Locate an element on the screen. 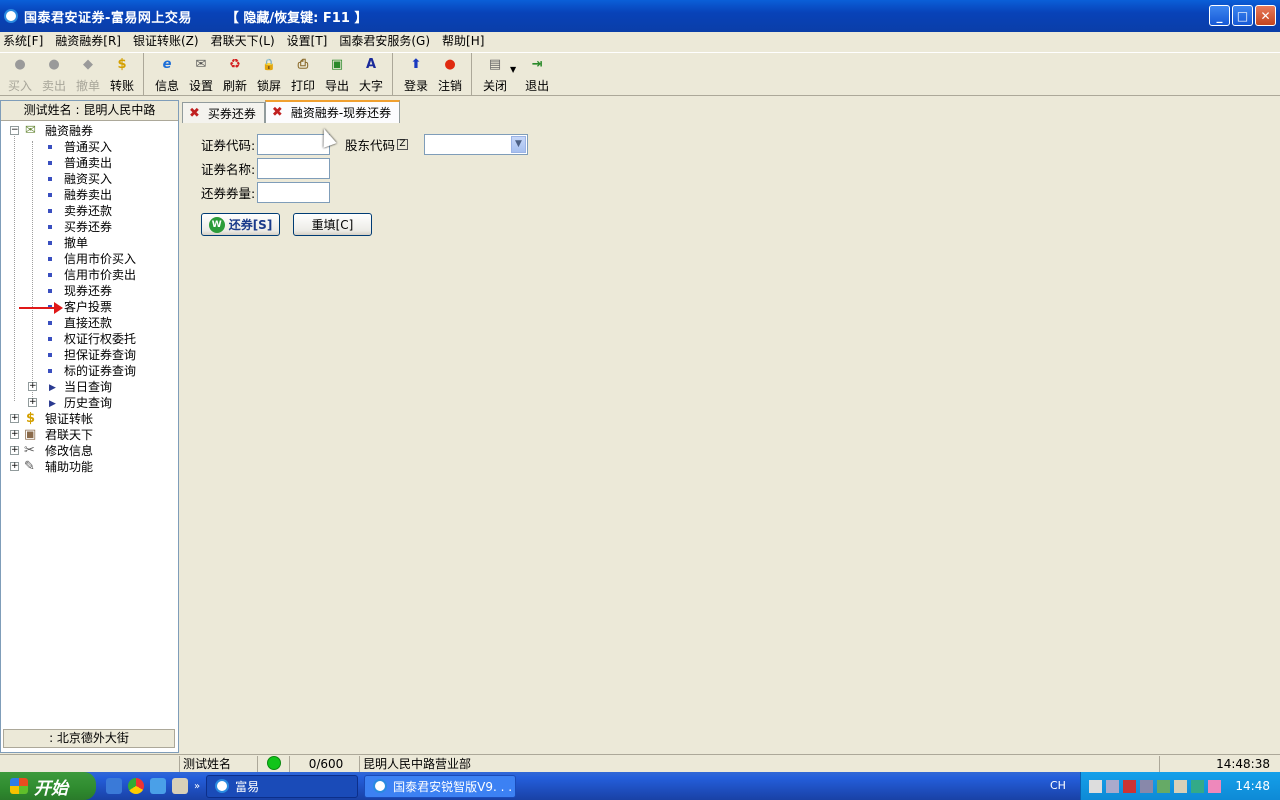  ruizhi-icon is located at coordinates (380, 786).